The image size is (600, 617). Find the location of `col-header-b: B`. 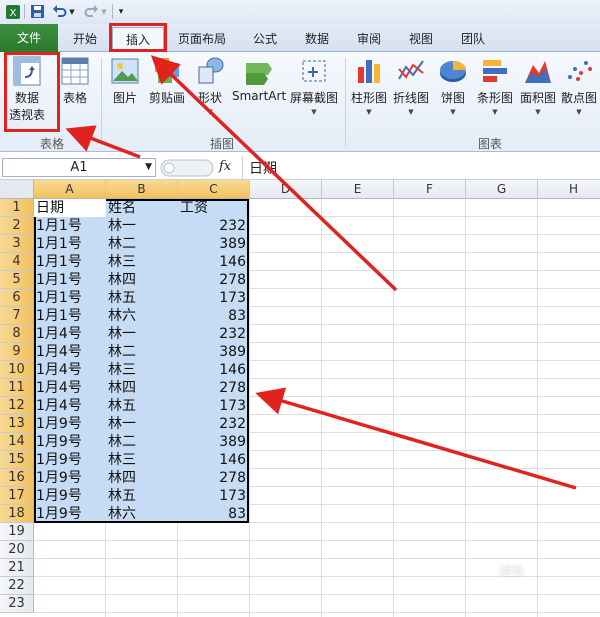

col-header-b: B is located at coordinates (142, 189).